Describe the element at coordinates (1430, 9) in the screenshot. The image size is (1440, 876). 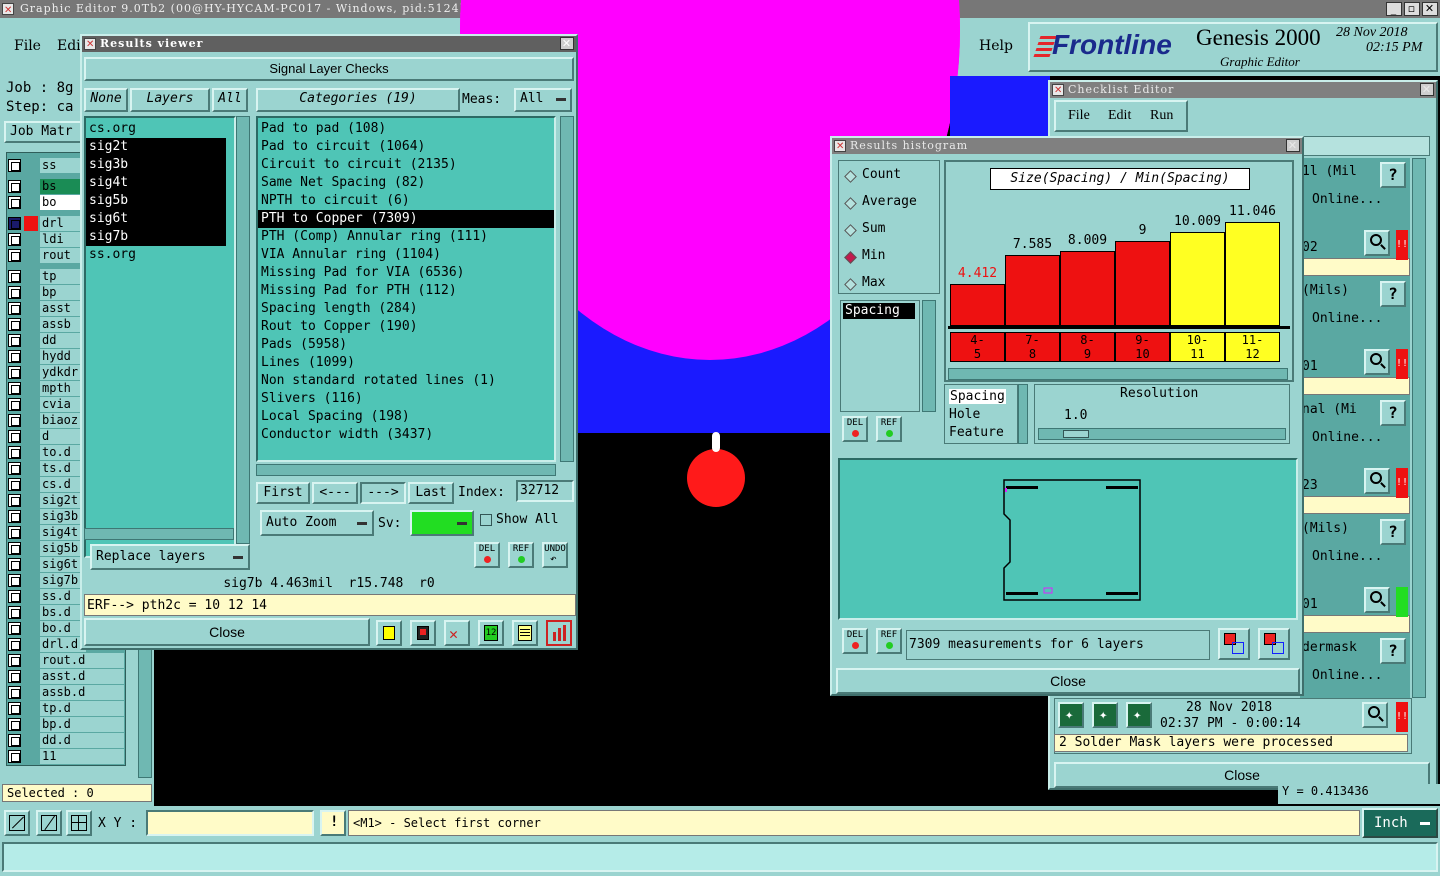
I see `close-window-button: ✕` at that location.